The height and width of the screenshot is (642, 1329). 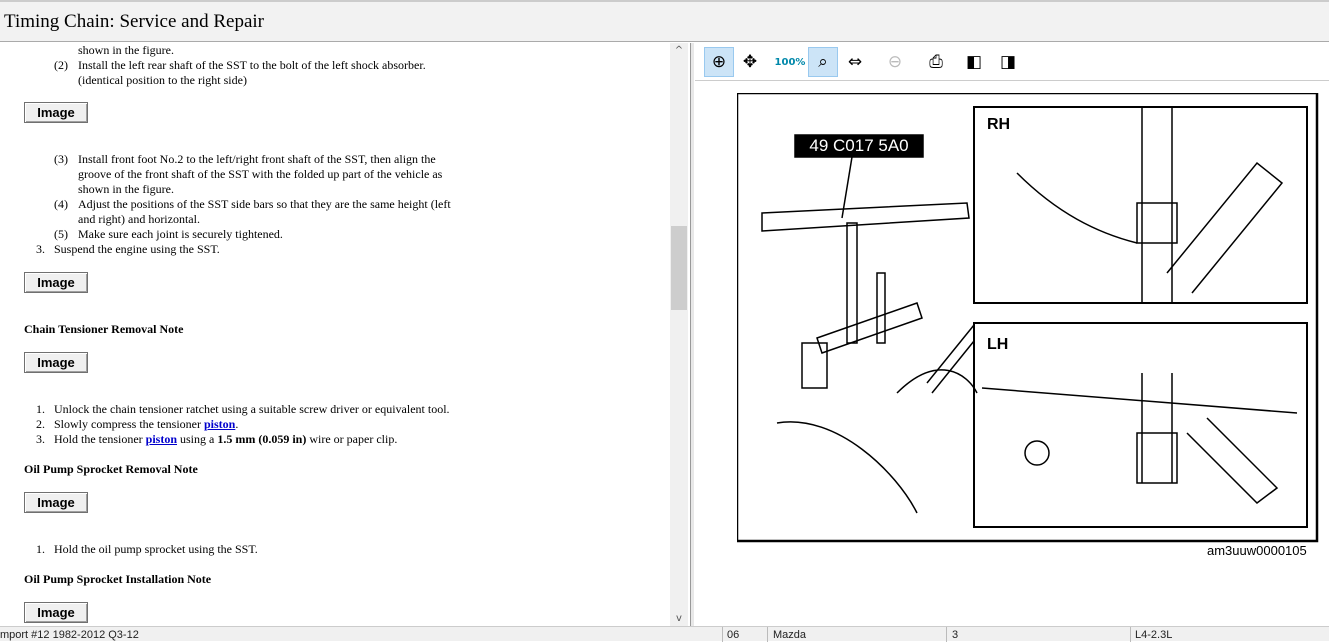 I want to click on step-number: (2), so click(x=61, y=65).